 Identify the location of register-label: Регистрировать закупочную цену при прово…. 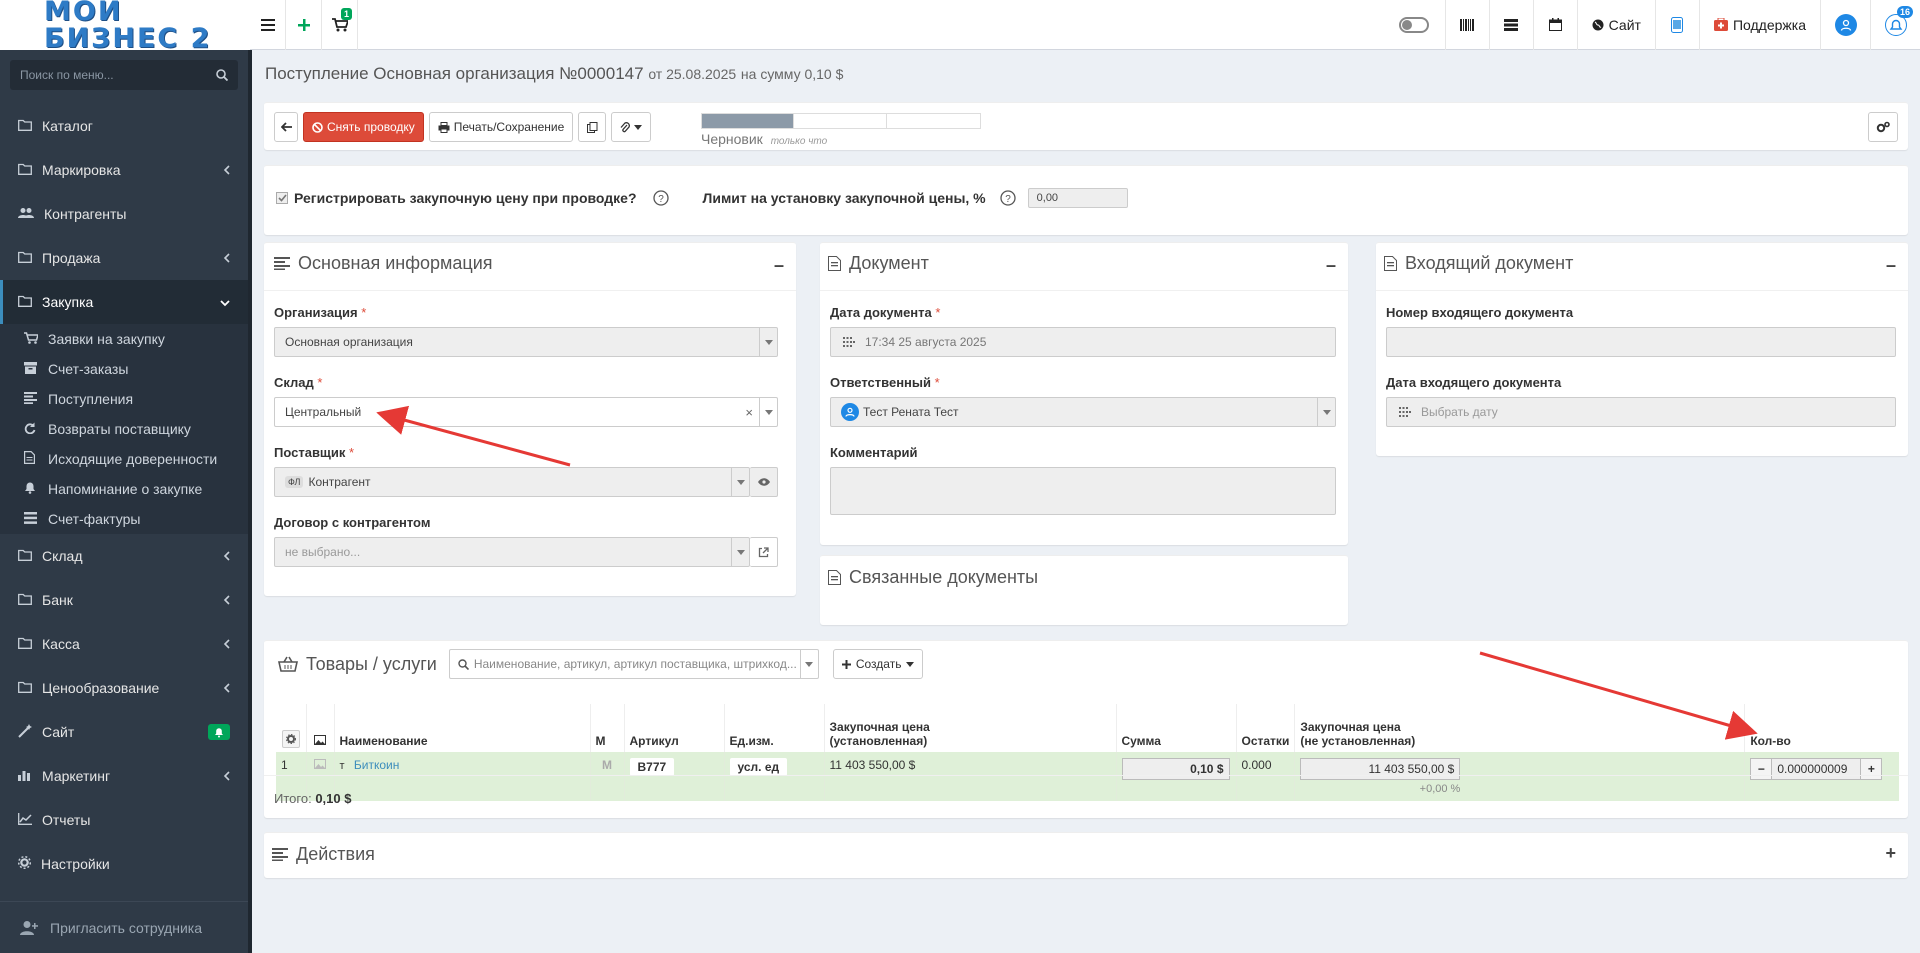
(465, 198).